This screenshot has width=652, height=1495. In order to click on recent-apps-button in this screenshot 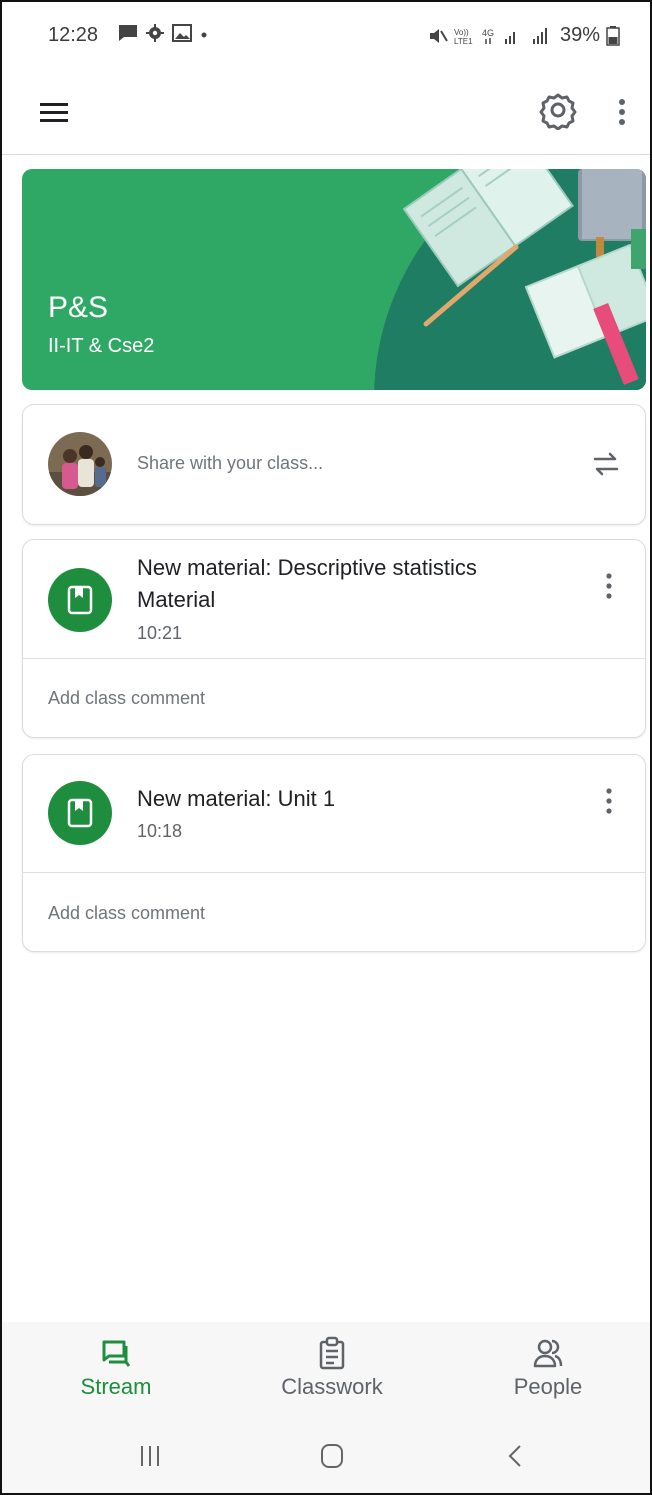, I will do `click(150, 1456)`.